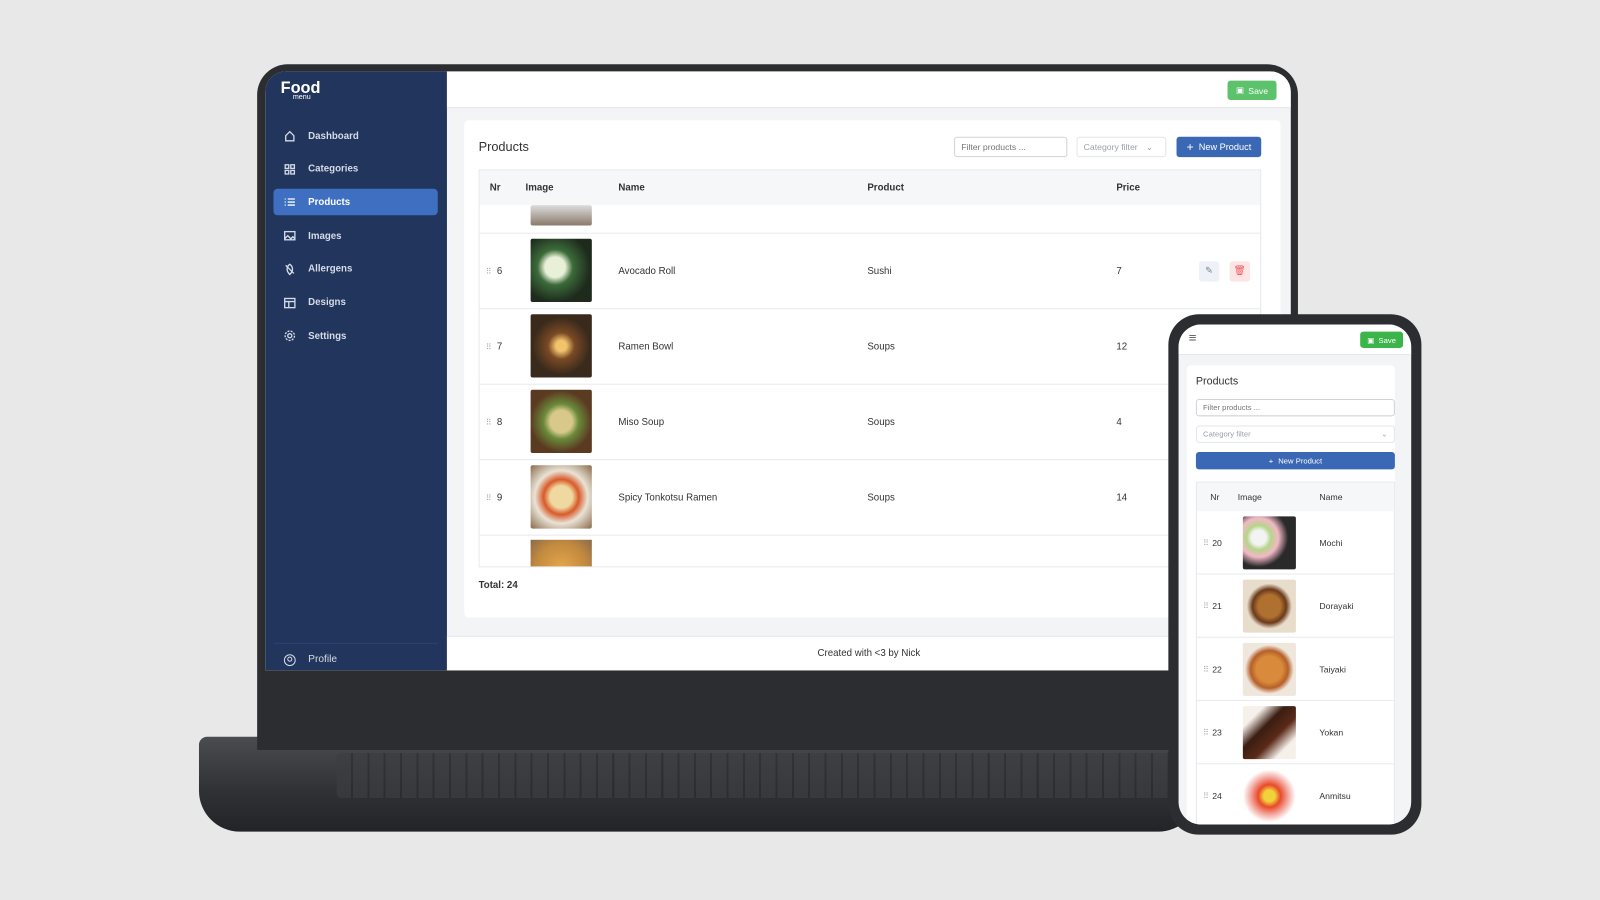 The image size is (1600, 900). Describe the element at coordinates (499, 271) in the screenshot. I see `row-nr: 6` at that location.